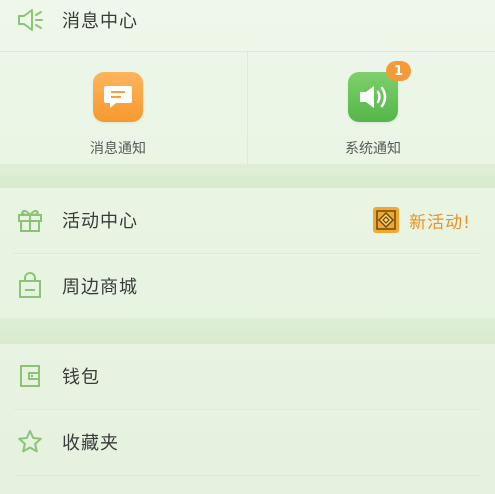 The image size is (495, 494). Describe the element at coordinates (386, 220) in the screenshot. I see `new-activity-icon` at that location.